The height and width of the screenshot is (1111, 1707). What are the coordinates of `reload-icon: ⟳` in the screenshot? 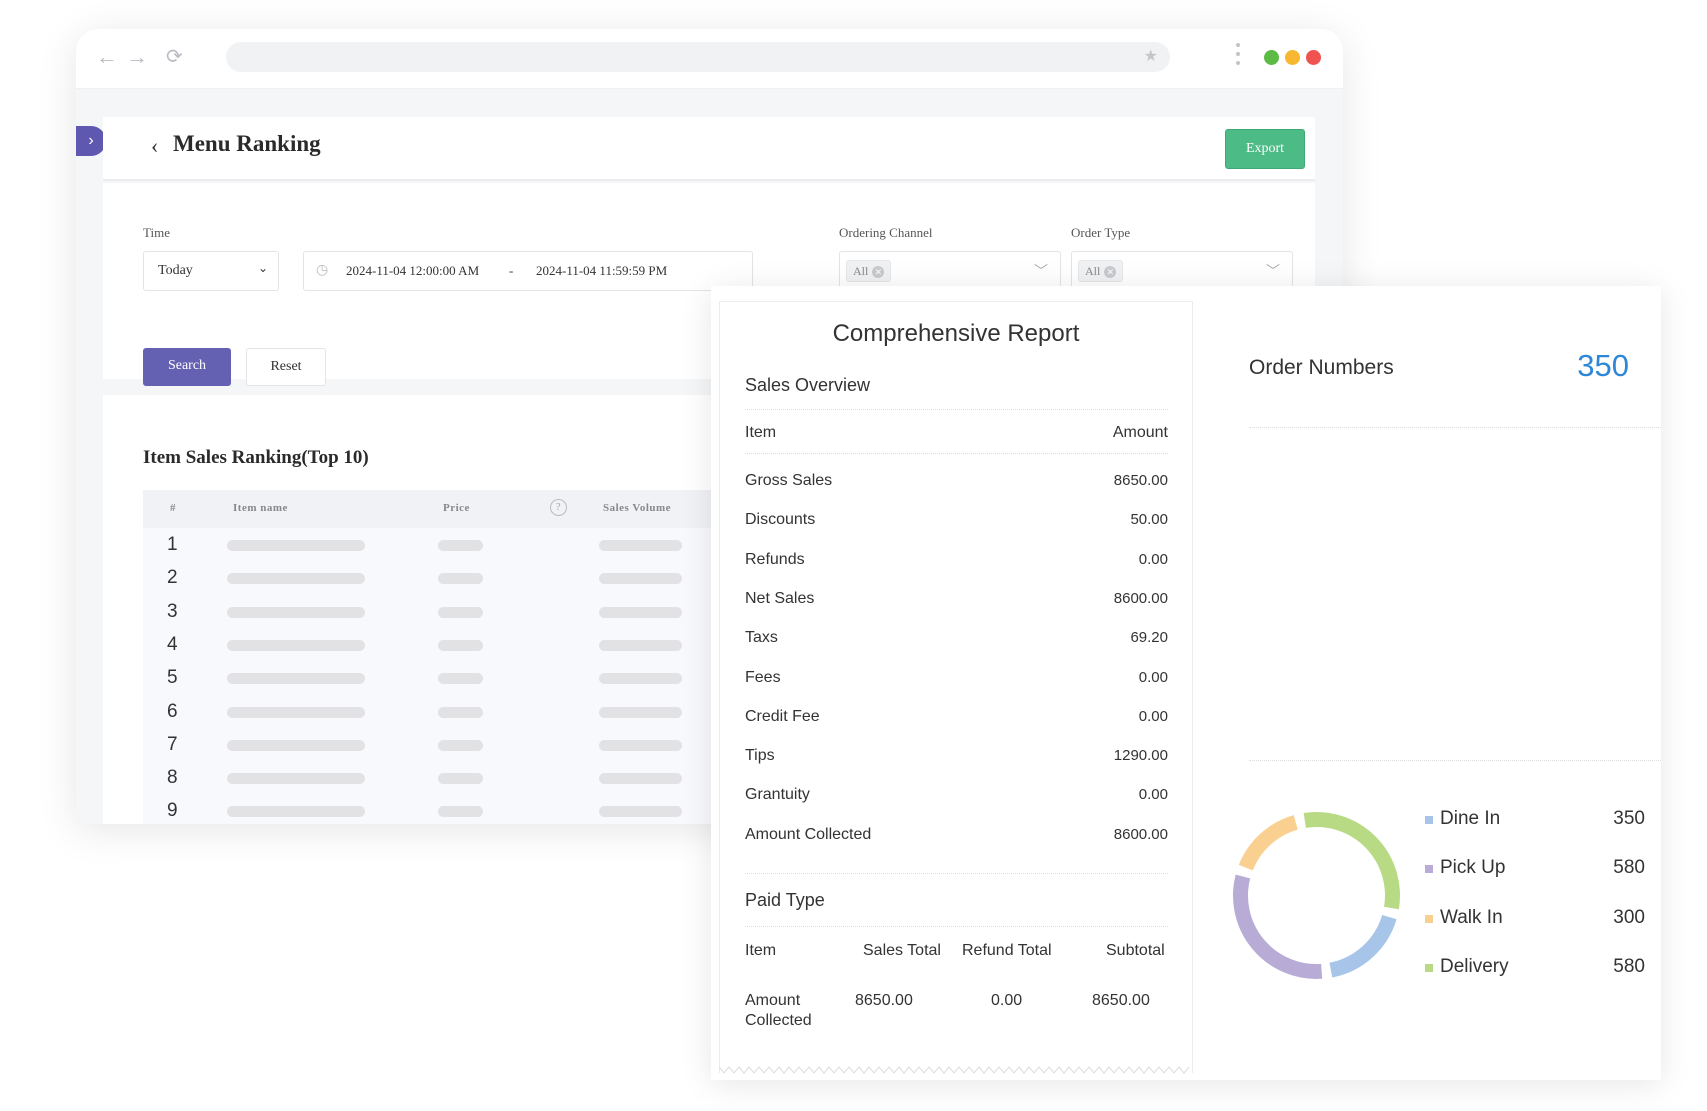 It's located at (174, 57).